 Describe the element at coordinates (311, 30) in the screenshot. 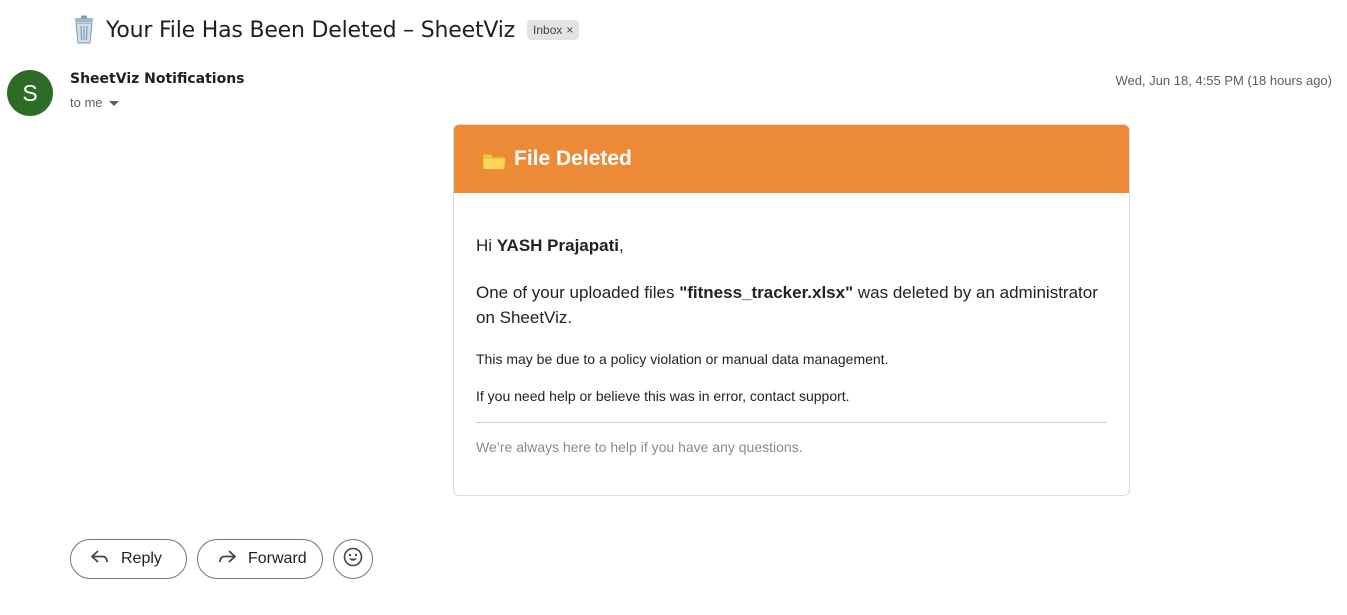

I see `email-subject: Your File Has Been Deleted – SheetViz` at that location.